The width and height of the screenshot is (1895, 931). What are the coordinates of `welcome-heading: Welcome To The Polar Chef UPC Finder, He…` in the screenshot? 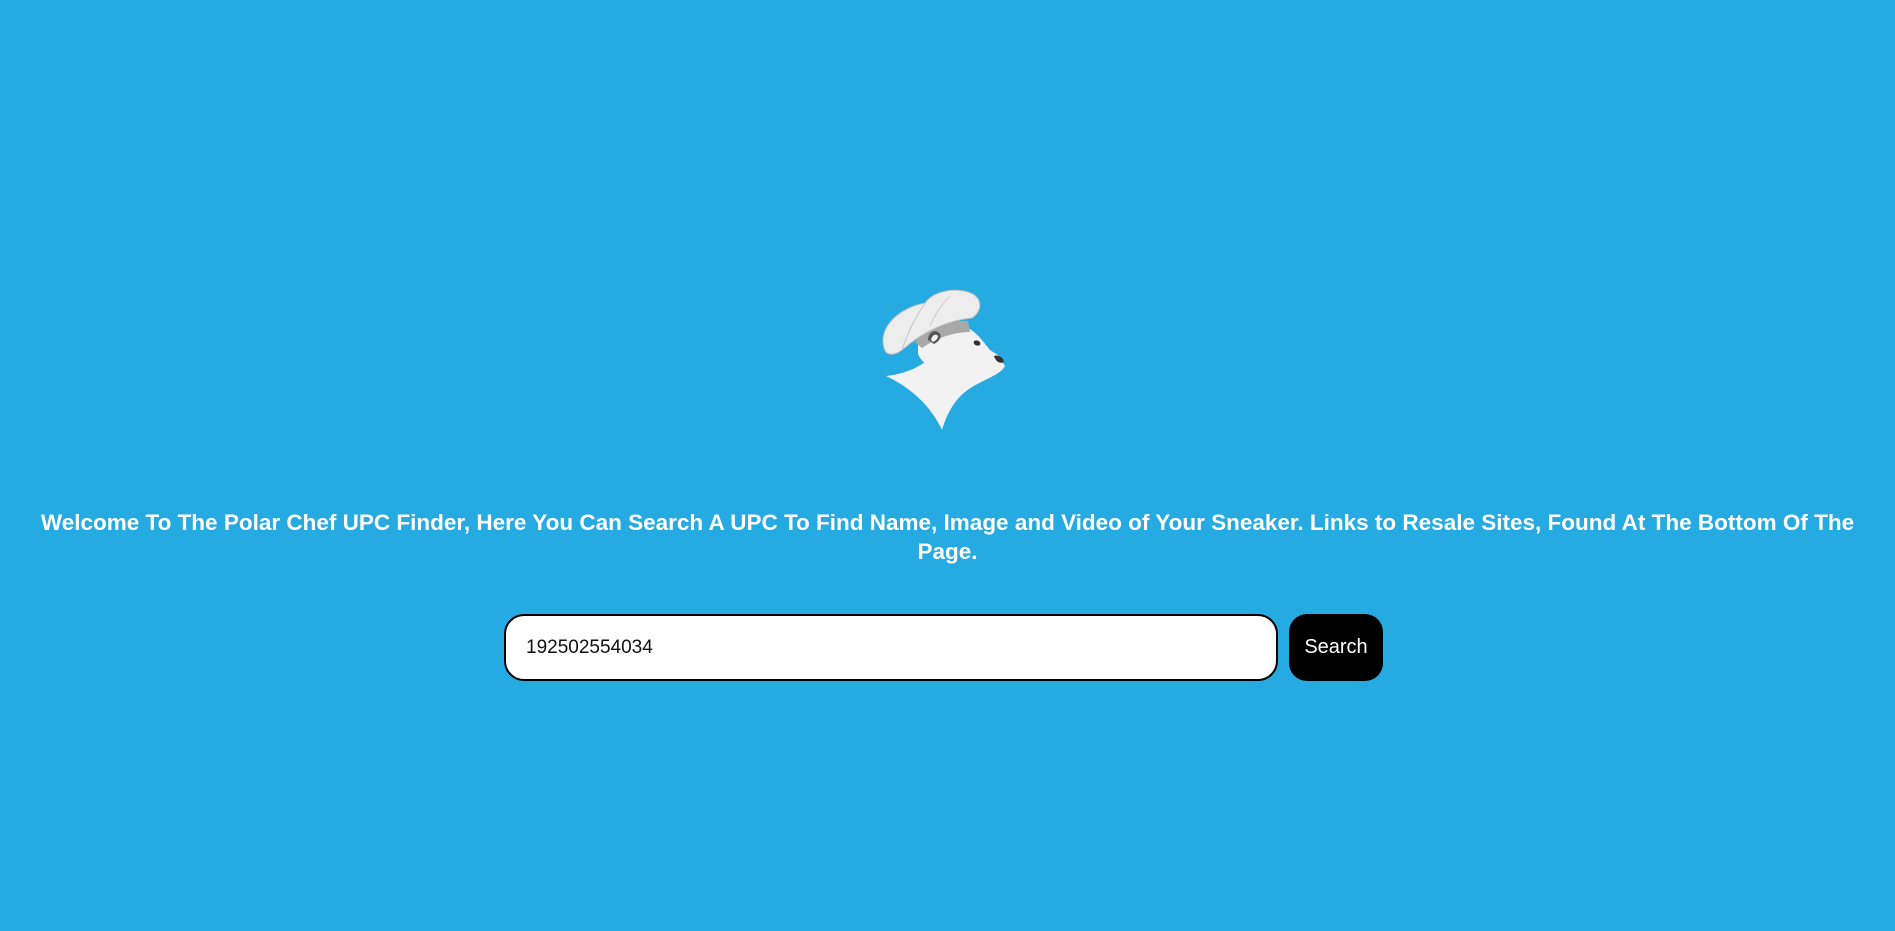 It's located at (947, 537).